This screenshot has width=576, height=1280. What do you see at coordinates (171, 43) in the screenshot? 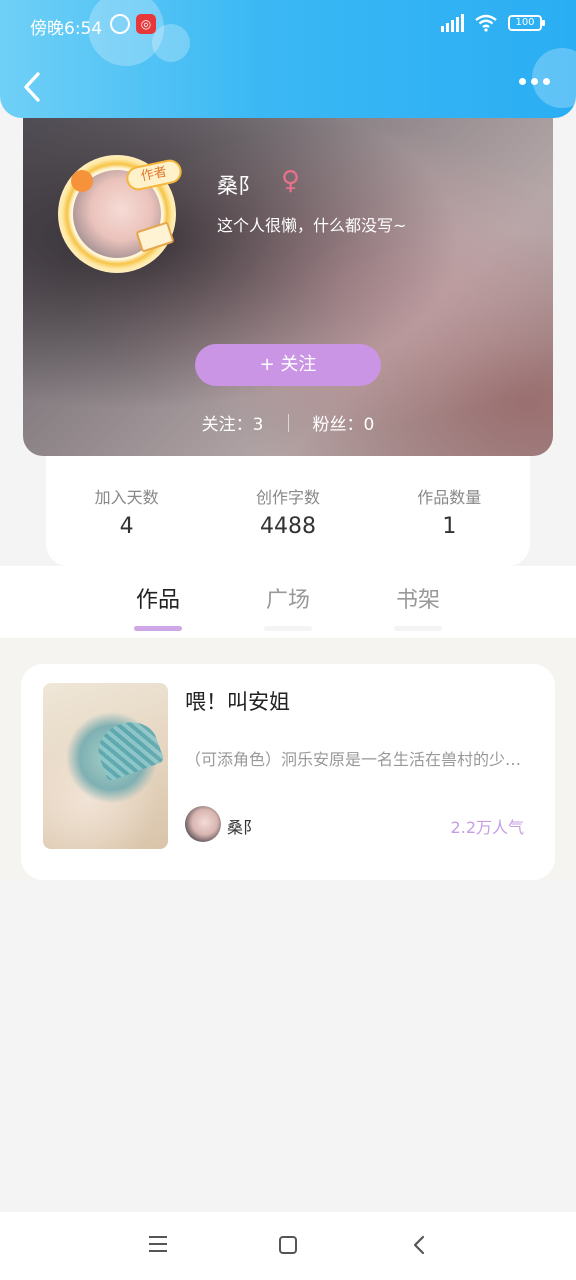
I see `decorative-bubble` at bounding box center [171, 43].